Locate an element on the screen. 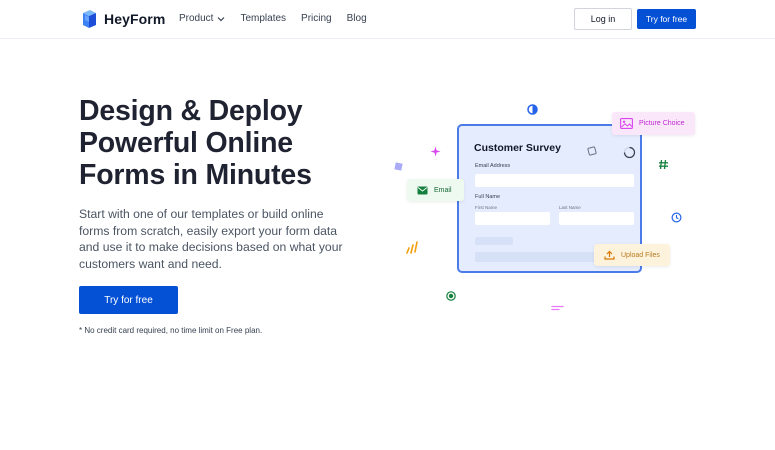 This screenshot has height=450, width=775. hero-title-line-2: Powerful Online is located at coordinates (186, 143).